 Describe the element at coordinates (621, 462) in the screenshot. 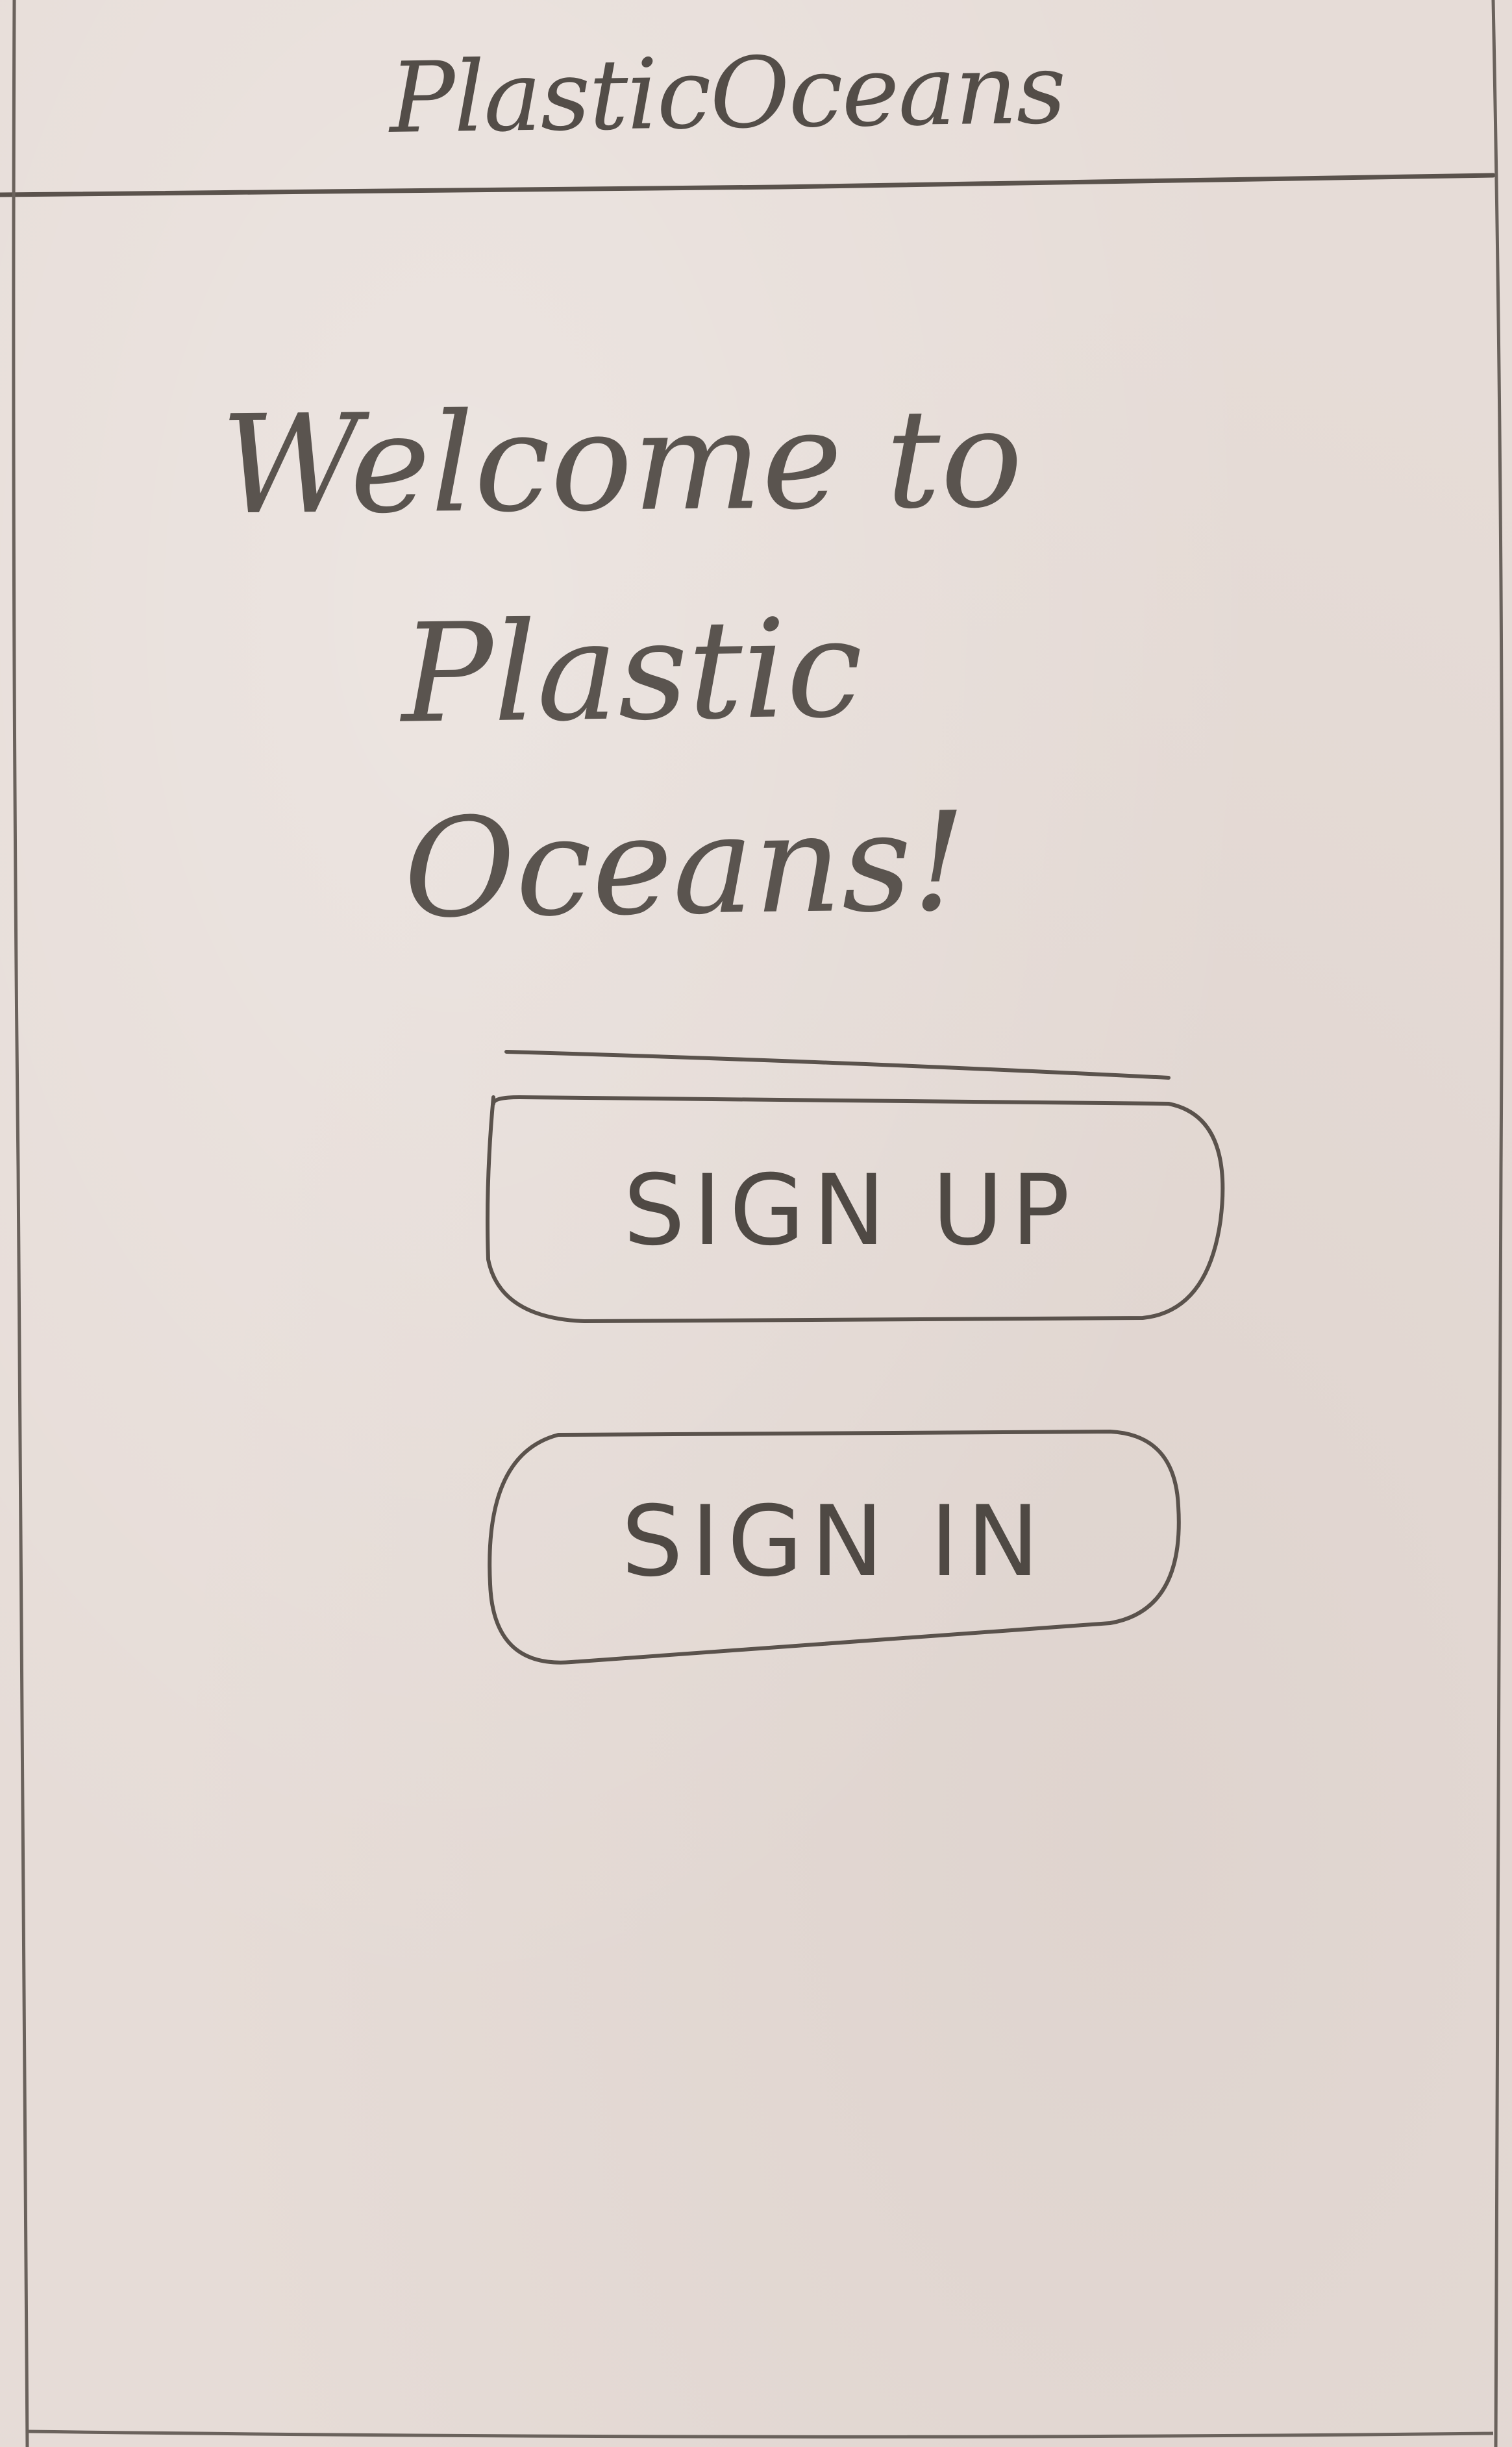

I see `welcome-line-1: Welcome to` at that location.